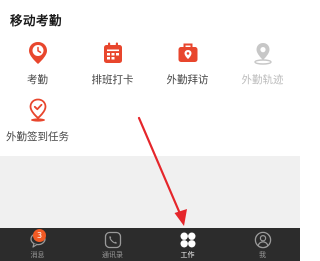 This screenshot has height=261, width=320. Describe the element at coordinates (37, 255) in the screenshot. I see `tab-label: 消息` at that location.